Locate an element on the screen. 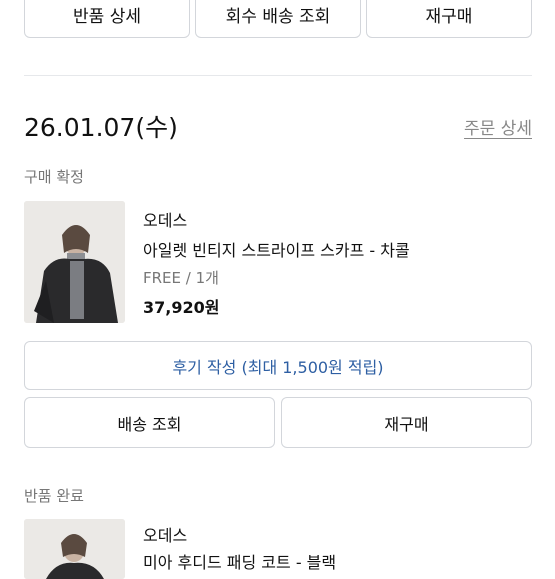 This screenshot has height=579, width=555. return-tracking-button: 회수 배송 조회 is located at coordinates (278, 19).